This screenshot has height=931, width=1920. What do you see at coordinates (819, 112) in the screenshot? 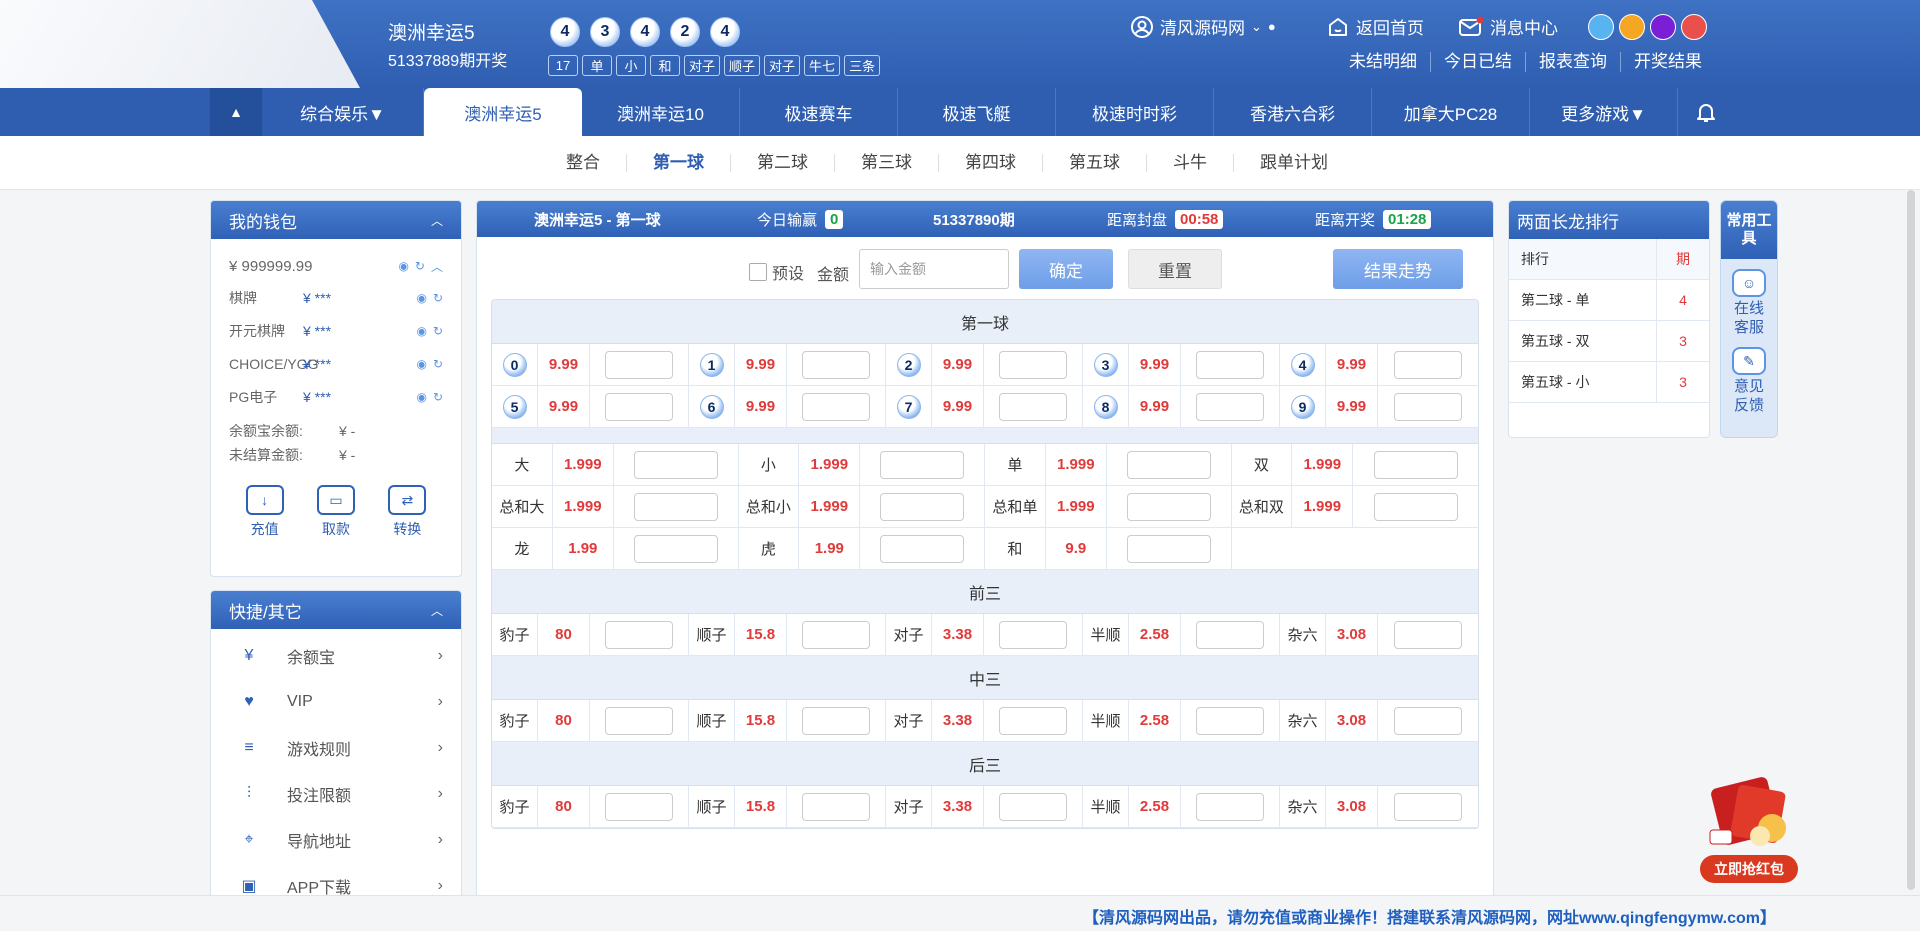
I see `nav-tab: 极速赛车` at bounding box center [819, 112].